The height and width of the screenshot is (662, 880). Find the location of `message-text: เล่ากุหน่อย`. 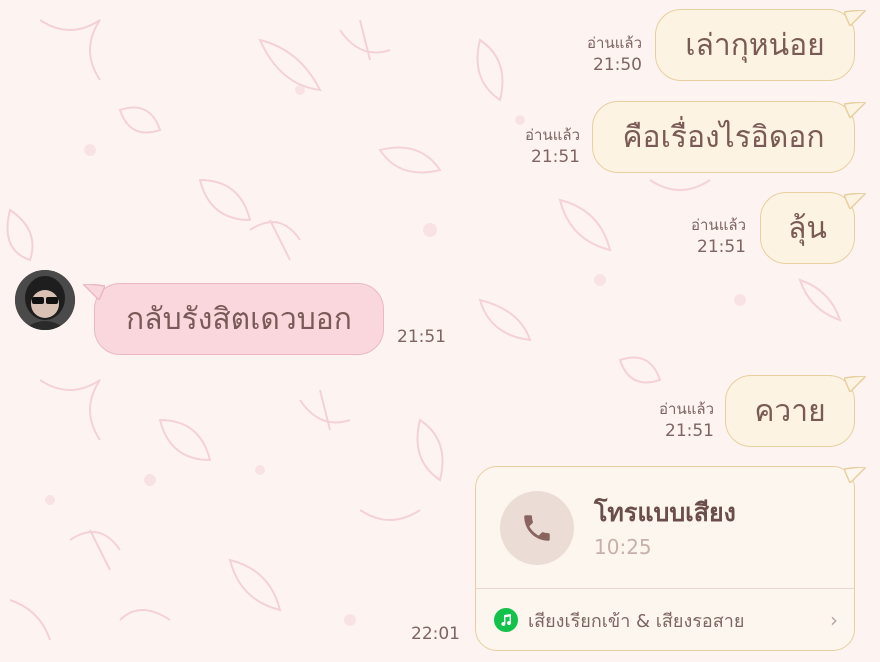

message-text: เล่ากุหน่อย is located at coordinates (755, 45).